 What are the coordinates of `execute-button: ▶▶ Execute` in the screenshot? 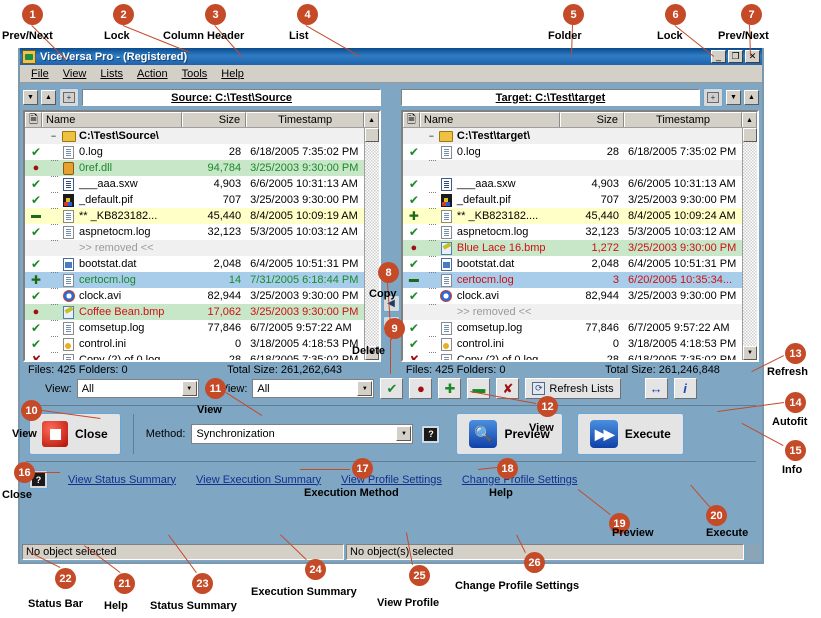 It's located at (630, 434).